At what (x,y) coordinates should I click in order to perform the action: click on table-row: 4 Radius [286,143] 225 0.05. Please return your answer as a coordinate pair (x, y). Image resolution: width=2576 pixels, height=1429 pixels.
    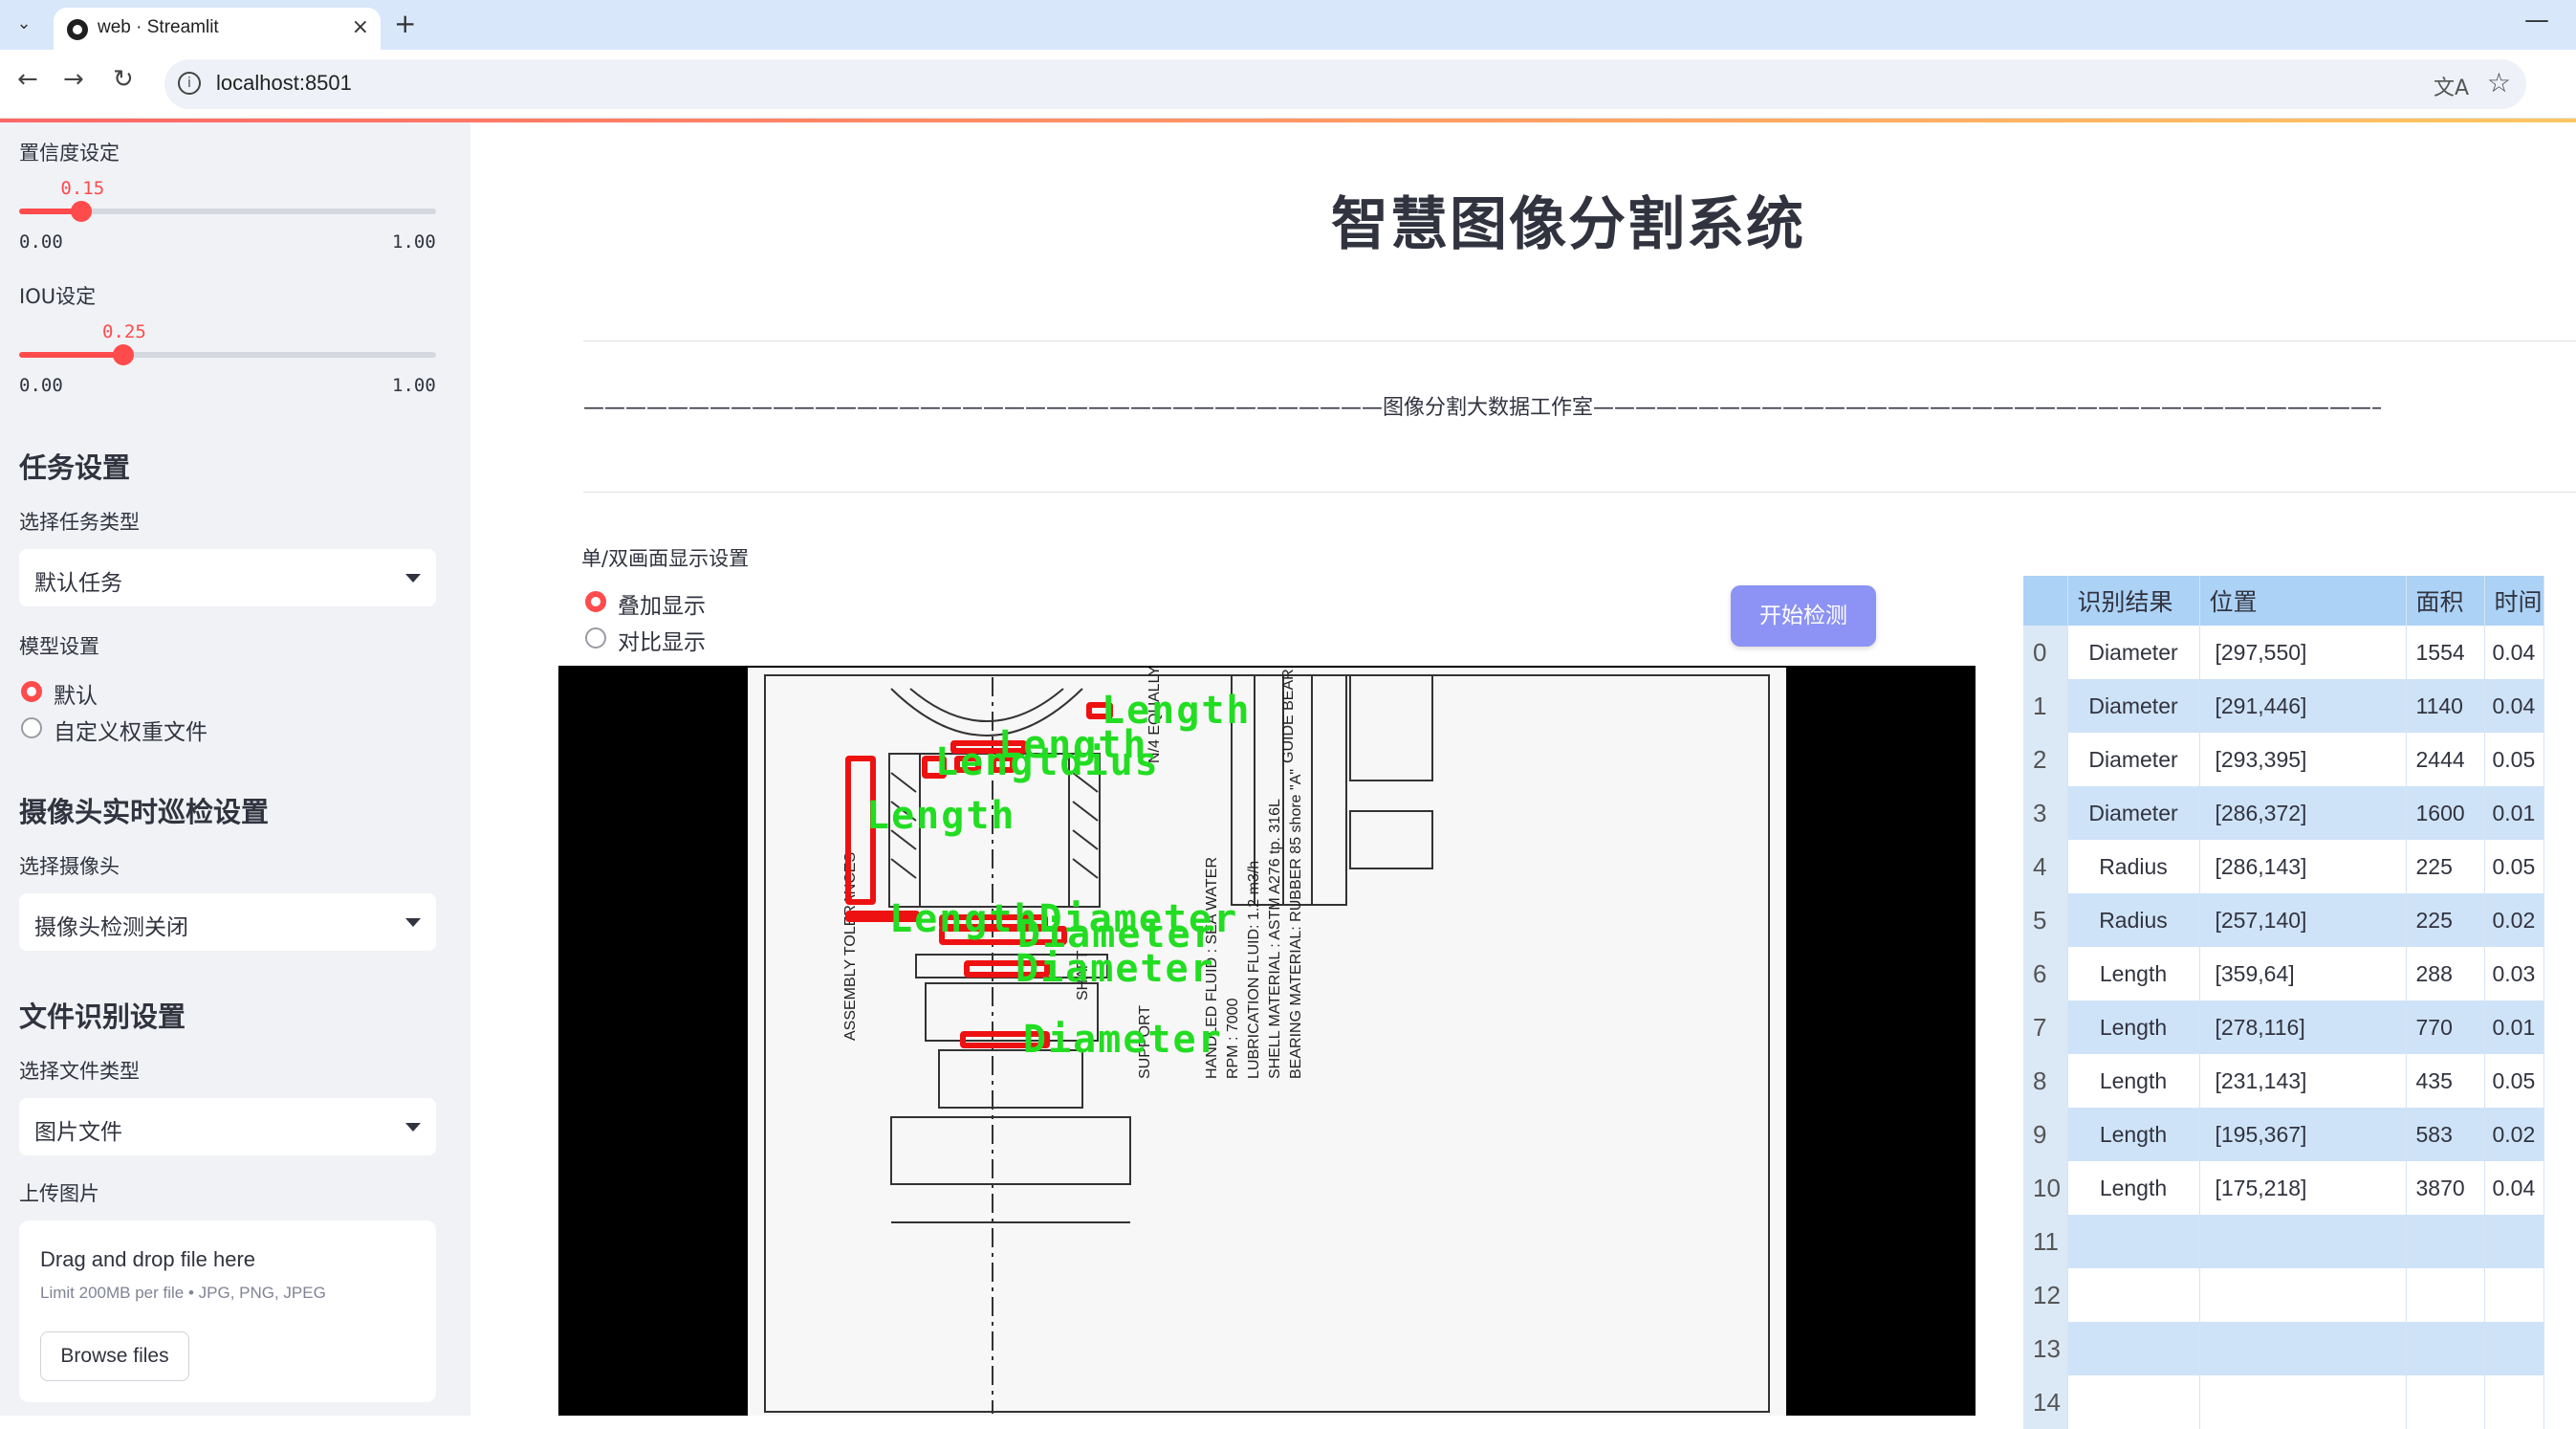
    Looking at the image, I should click on (2283, 866).